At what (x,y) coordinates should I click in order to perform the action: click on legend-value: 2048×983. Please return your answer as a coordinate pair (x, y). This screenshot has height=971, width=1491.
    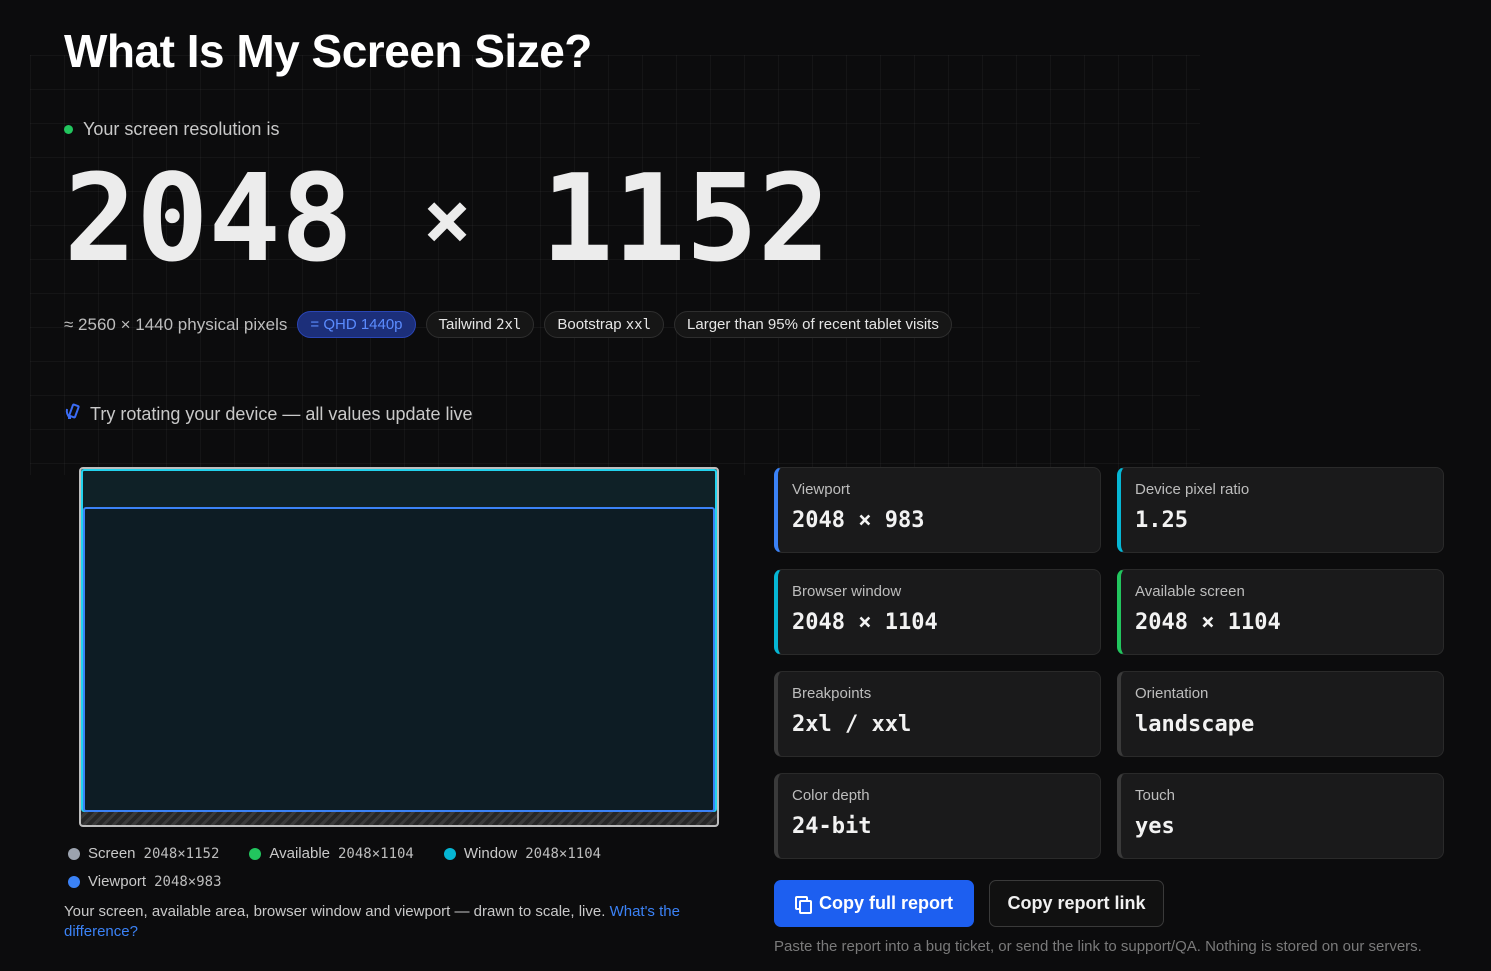
    Looking at the image, I should click on (188, 881).